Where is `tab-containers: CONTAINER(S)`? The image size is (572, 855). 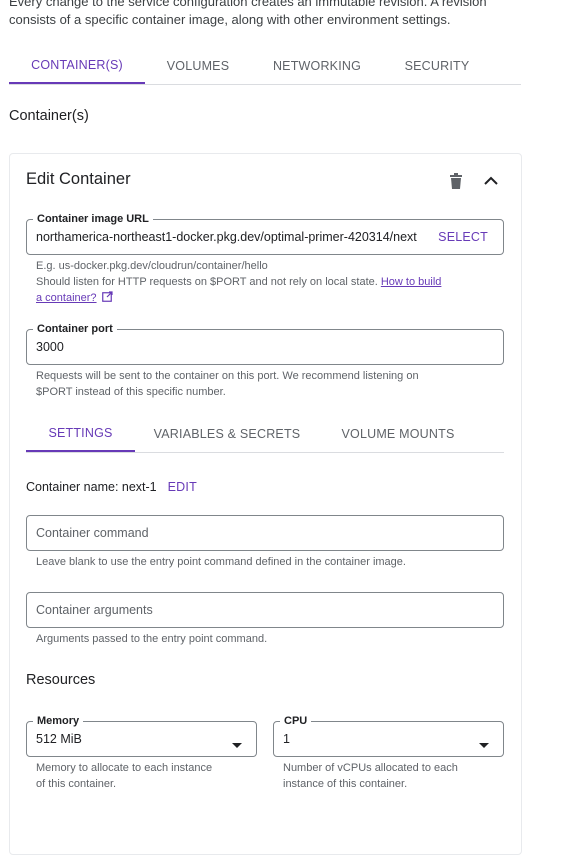
tab-containers: CONTAINER(S) is located at coordinates (77, 66).